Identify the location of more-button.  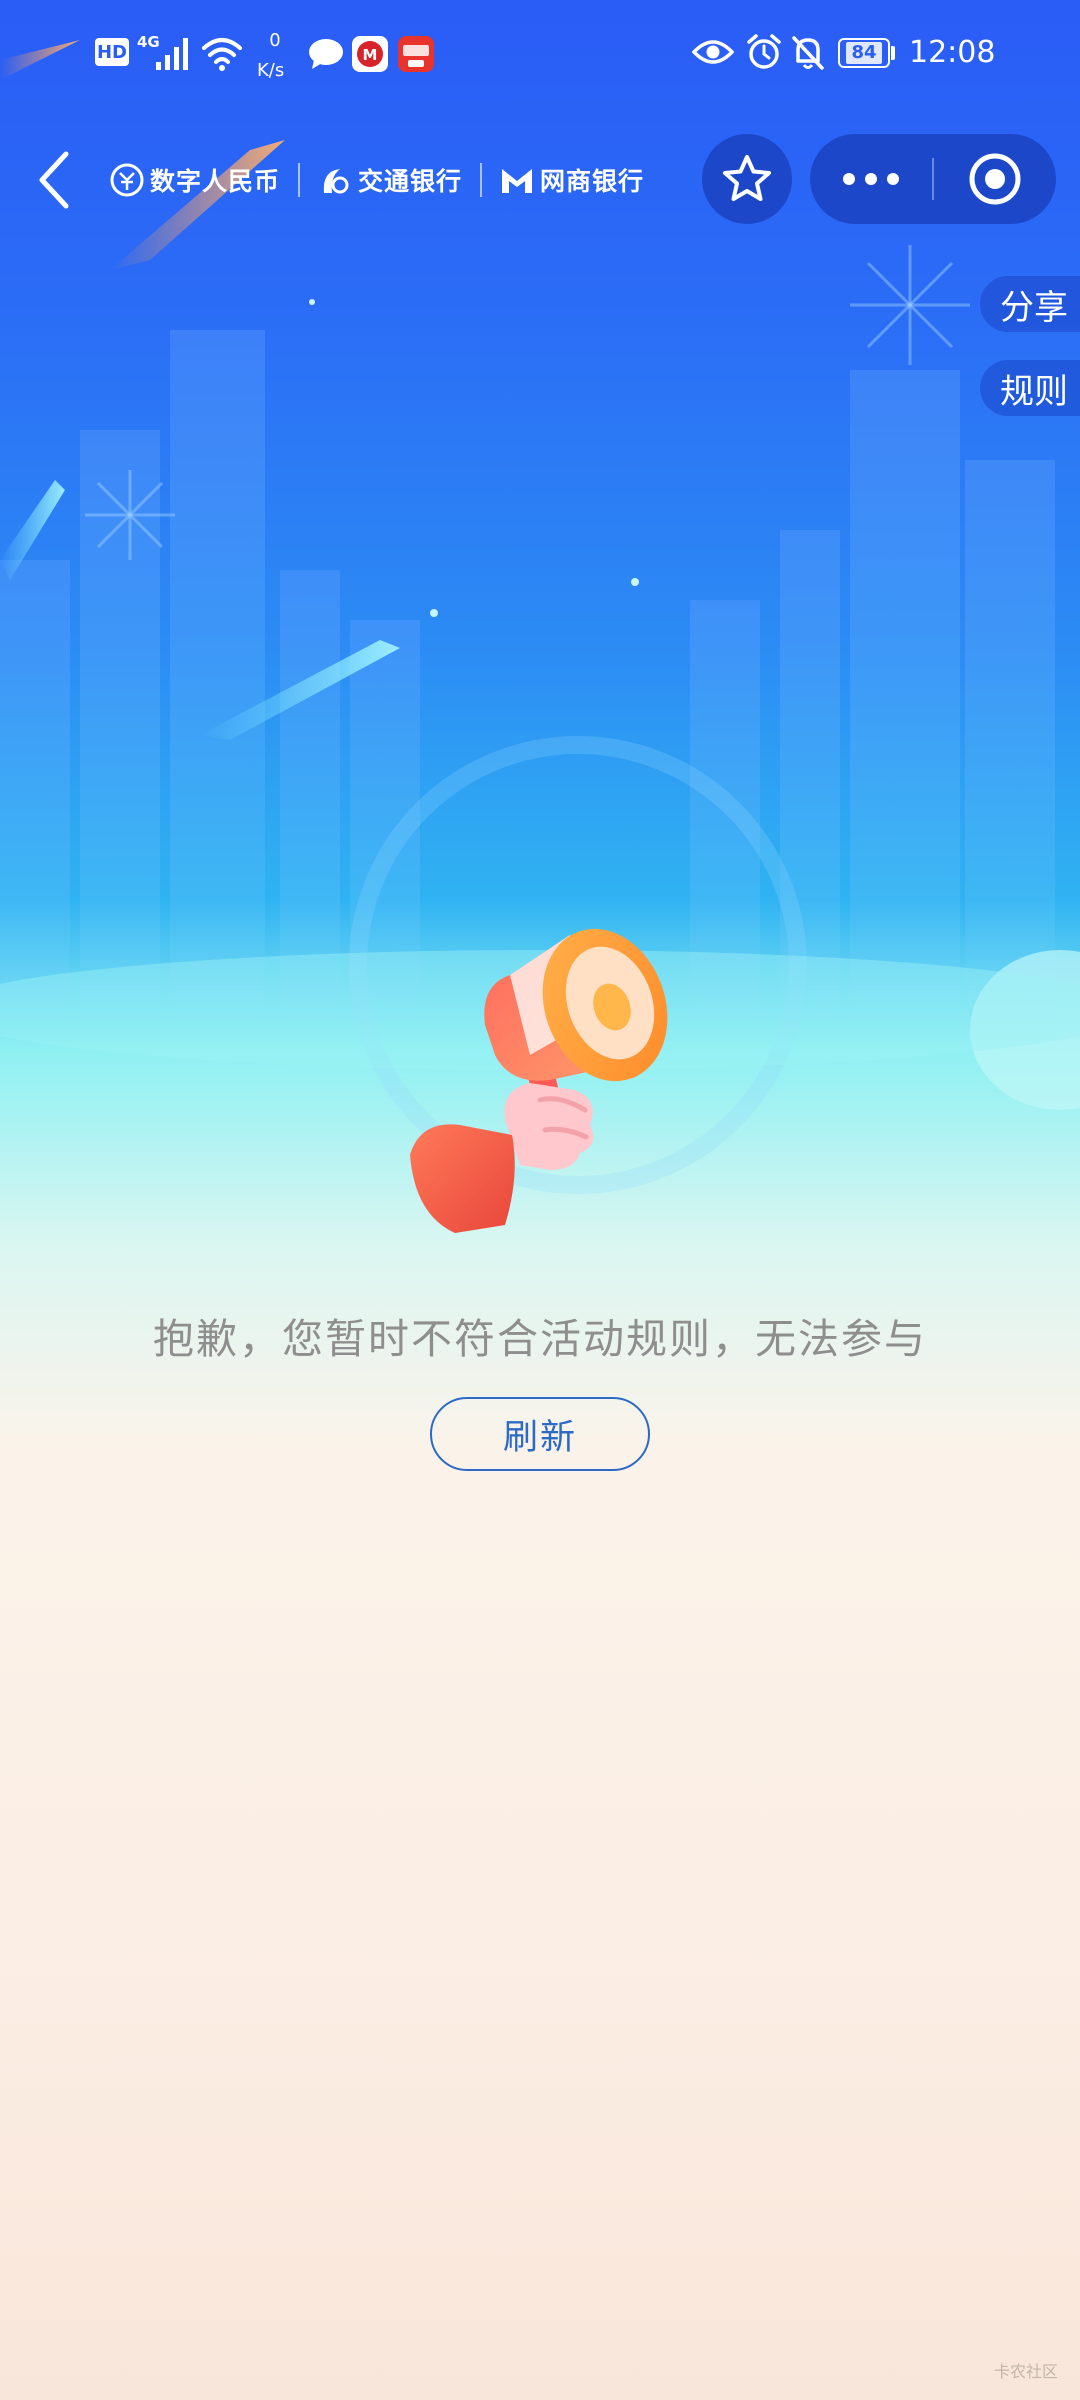
(871, 179).